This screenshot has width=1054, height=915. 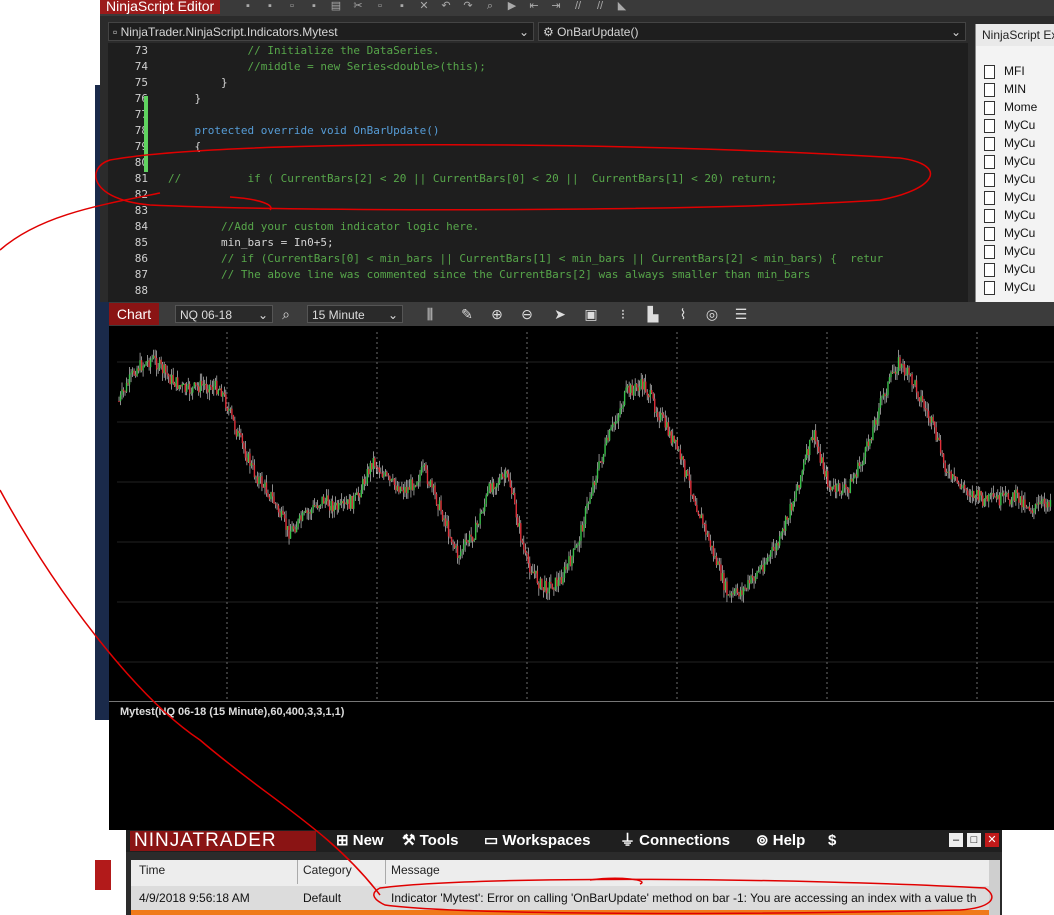 I want to click on properties-icon: ☰, so click(x=741, y=314).